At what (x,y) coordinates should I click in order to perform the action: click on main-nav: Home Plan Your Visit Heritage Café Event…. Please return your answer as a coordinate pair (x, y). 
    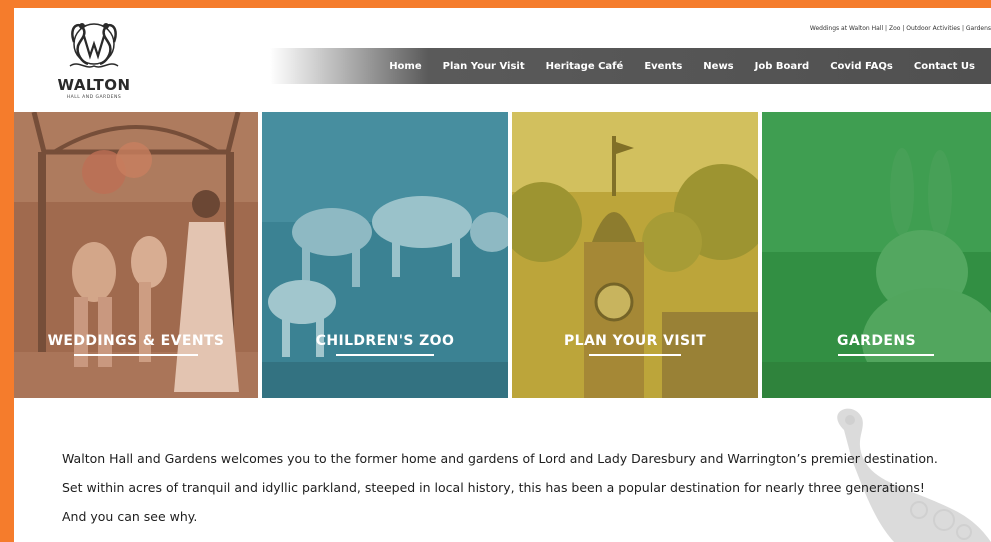
    Looking at the image, I should click on (630, 66).